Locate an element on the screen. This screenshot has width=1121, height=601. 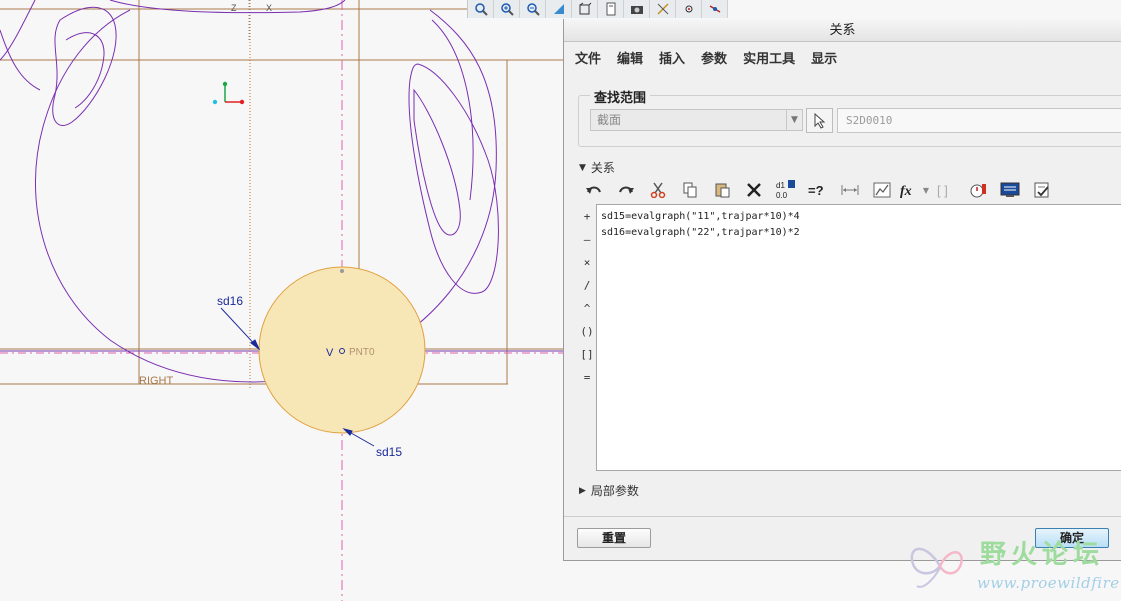
display-style-button is located at coordinates (585, 9).